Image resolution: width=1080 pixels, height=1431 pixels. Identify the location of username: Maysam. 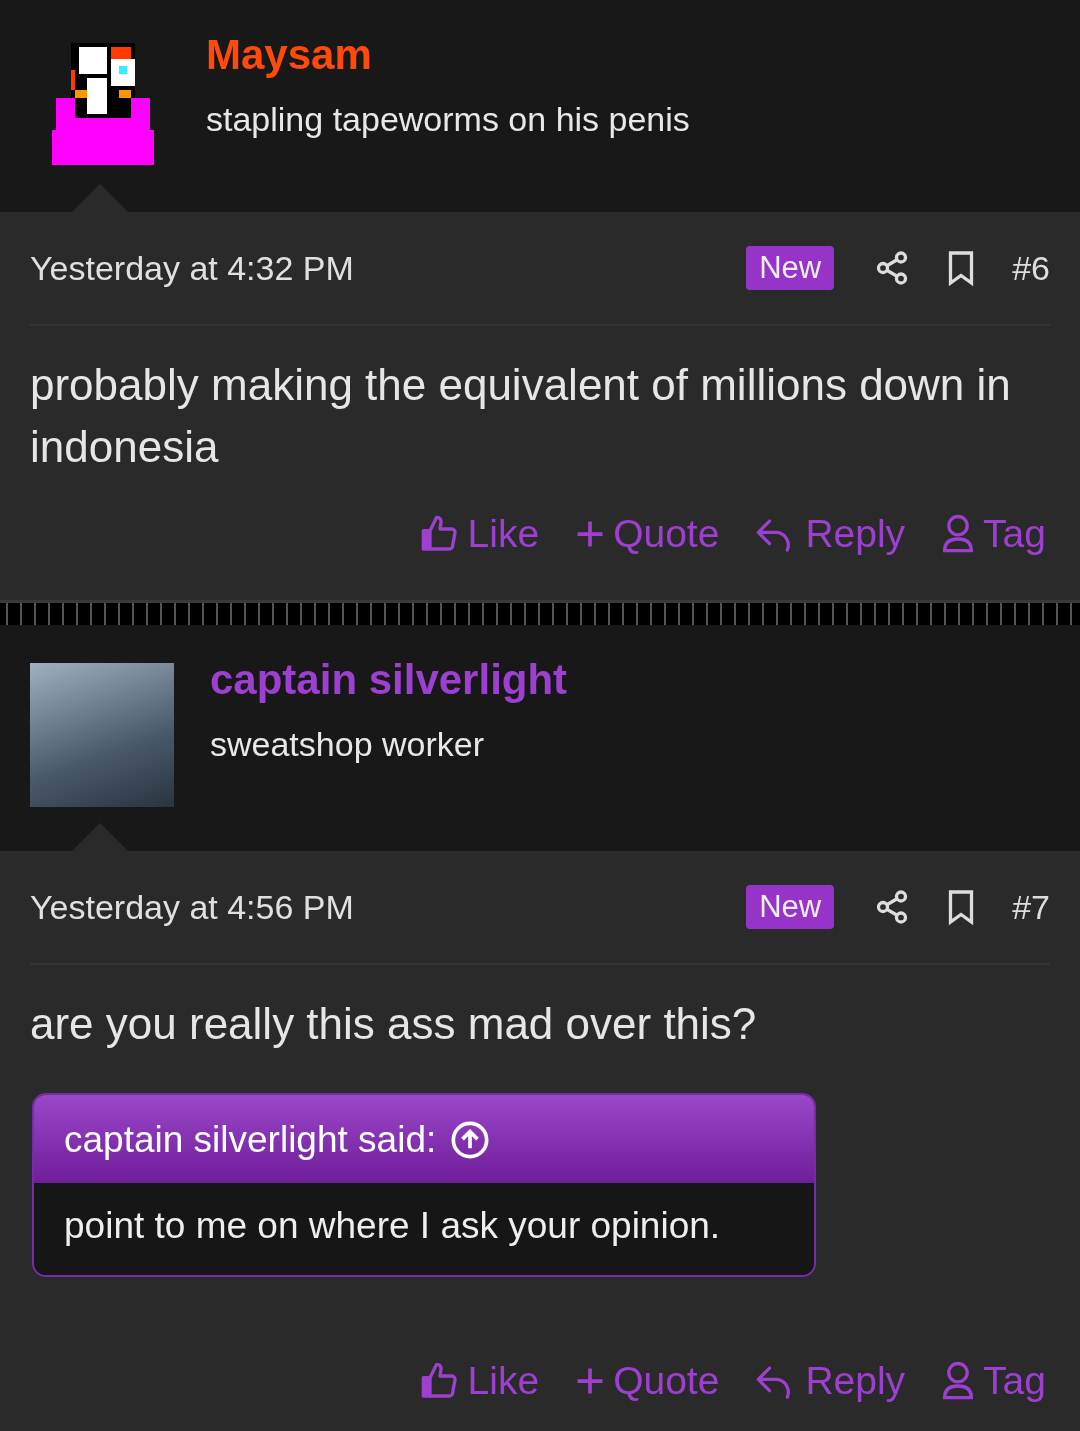
(448, 55).